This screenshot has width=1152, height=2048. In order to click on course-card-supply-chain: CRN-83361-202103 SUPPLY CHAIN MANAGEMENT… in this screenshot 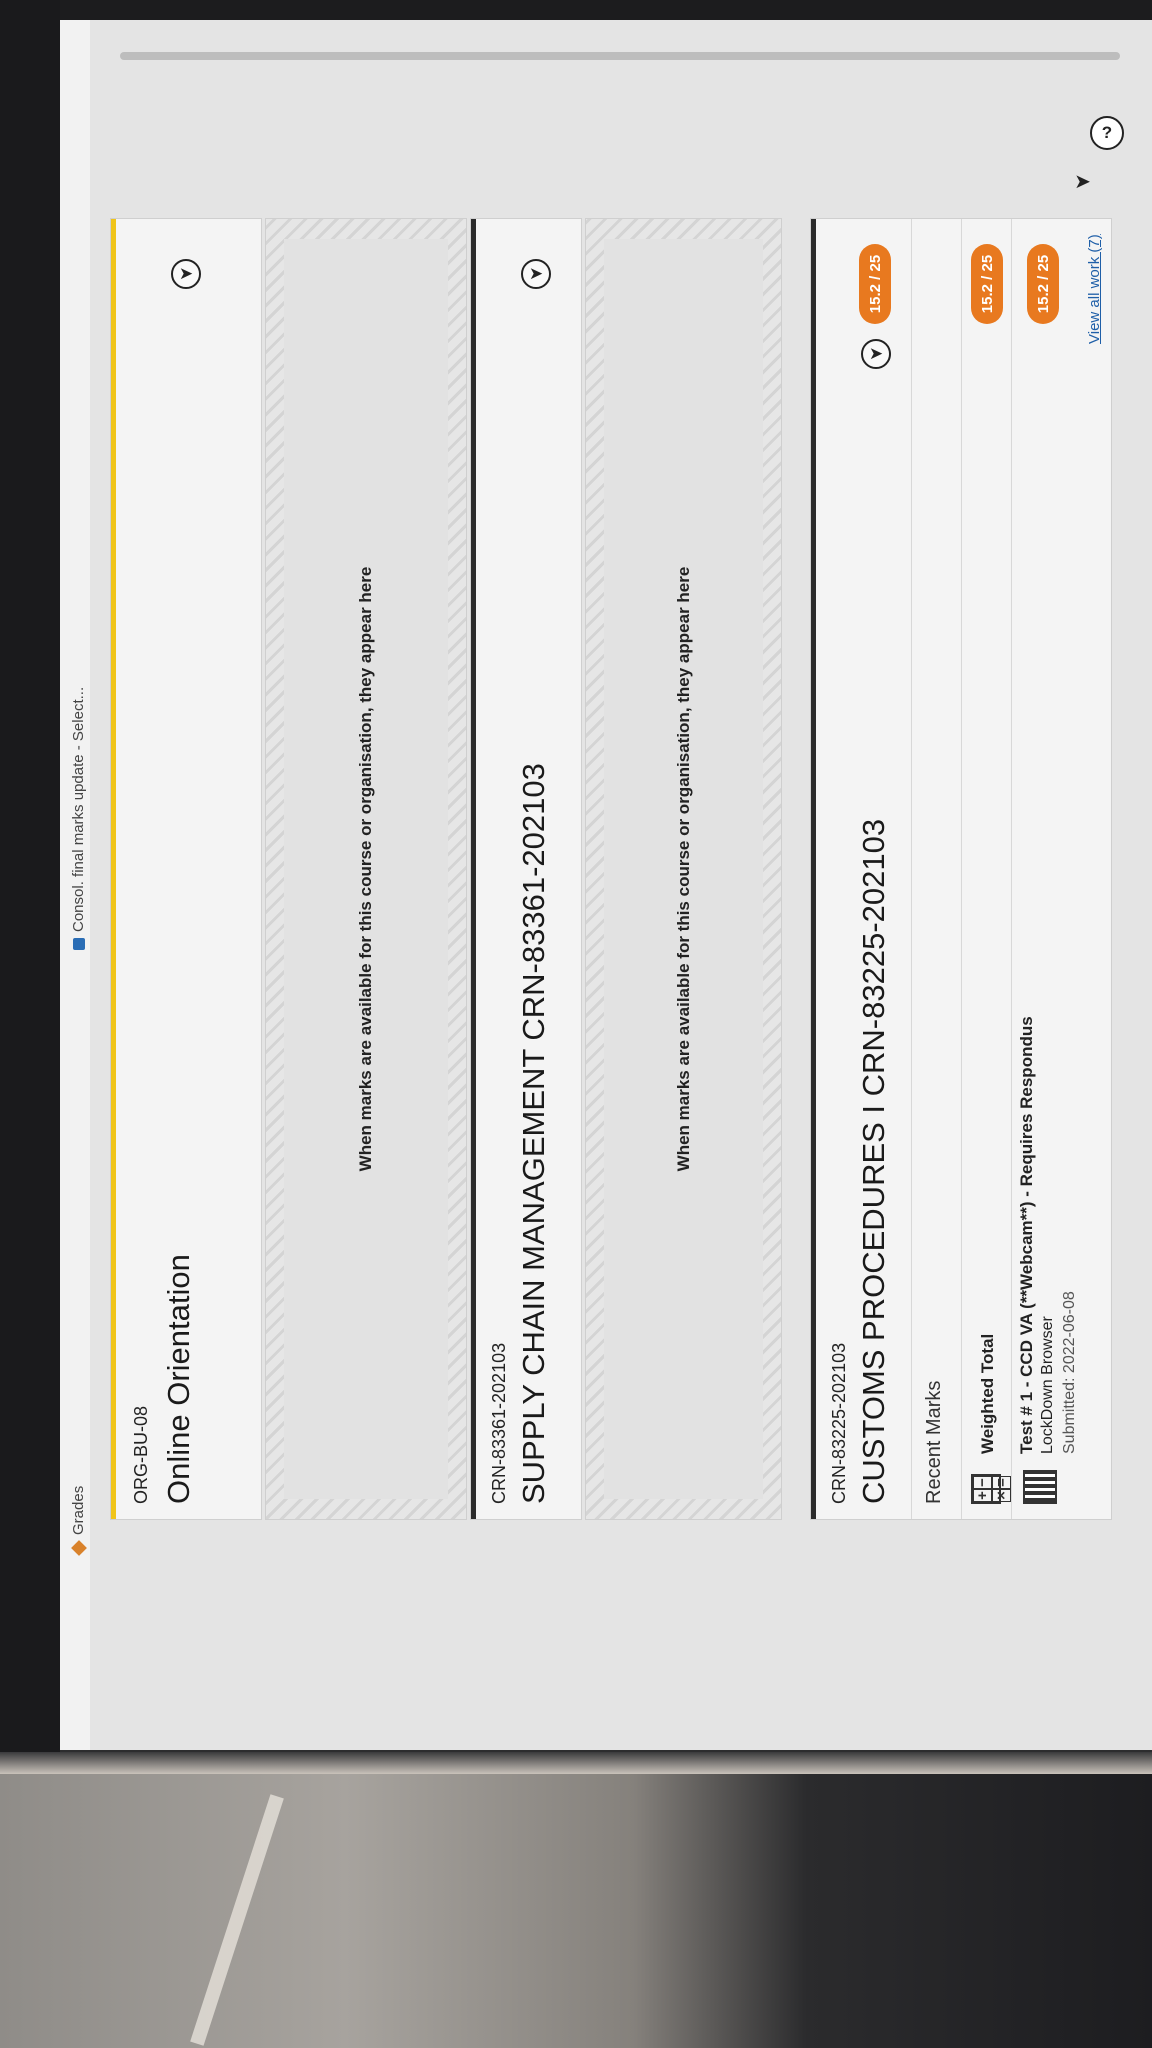, I will do `click(526, 869)`.